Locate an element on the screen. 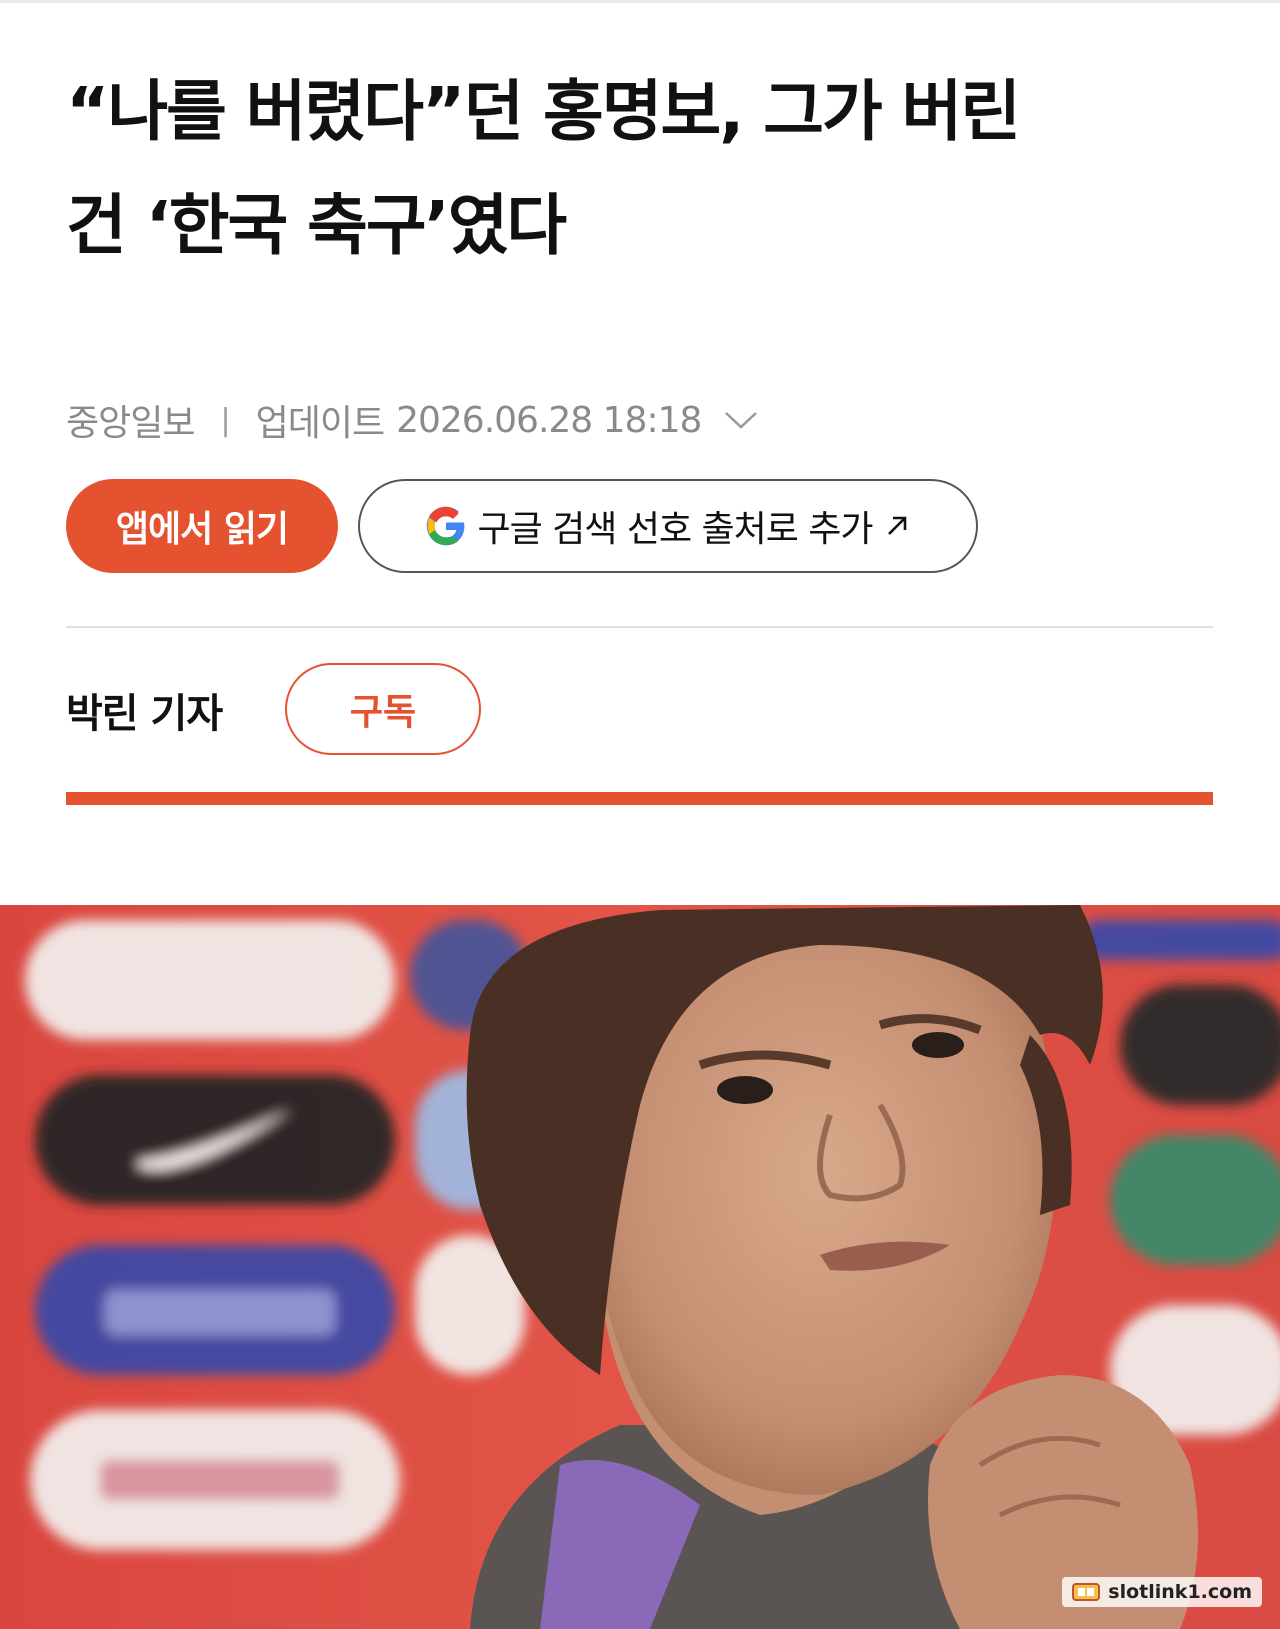  watermark: slotlink1.com is located at coordinates (1162, 1592).